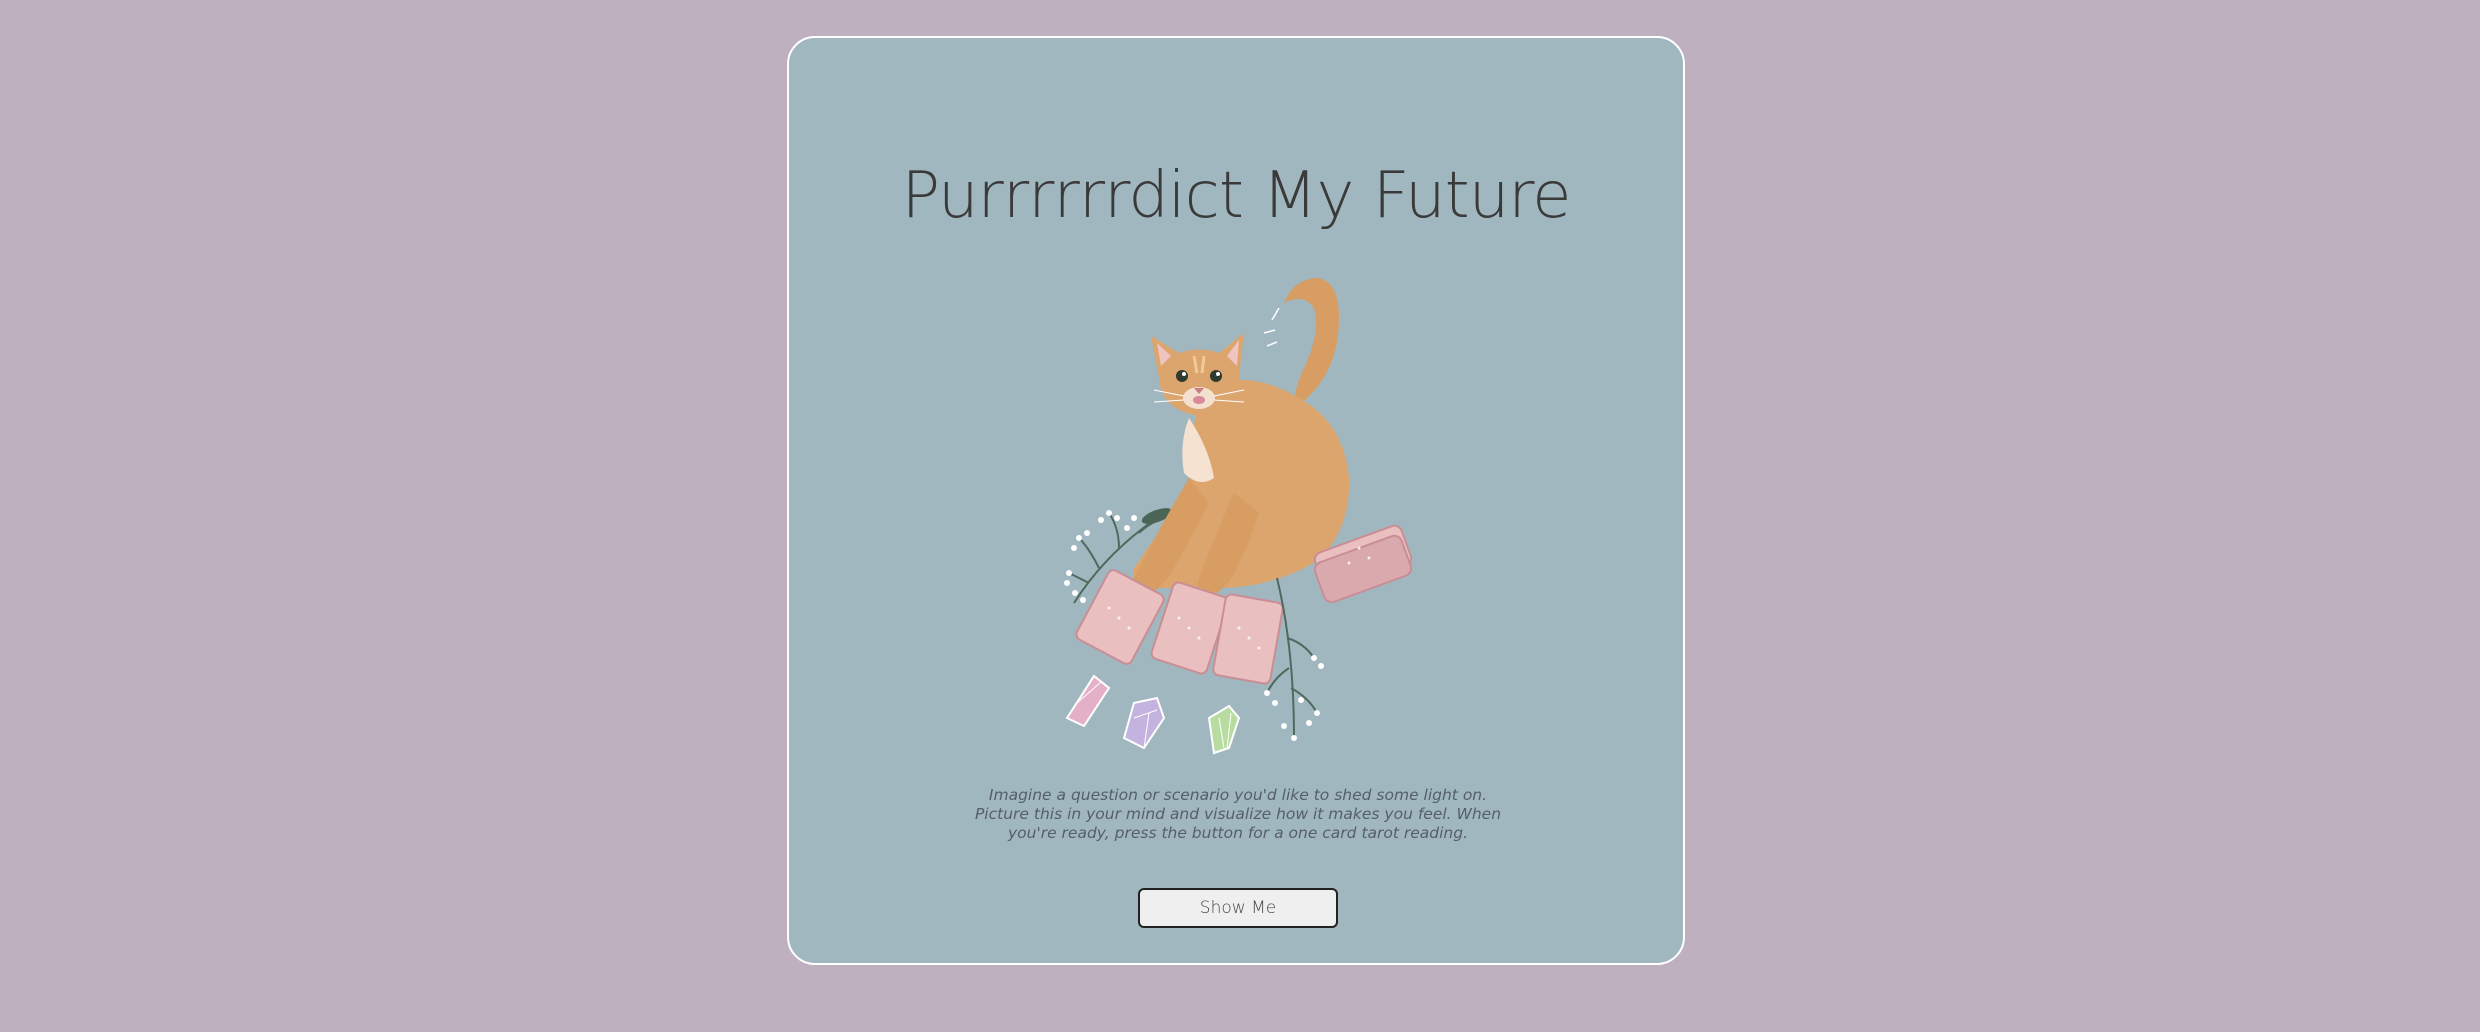  Describe the element at coordinates (1216, 376) in the screenshot. I see `cat-eye-right` at that location.